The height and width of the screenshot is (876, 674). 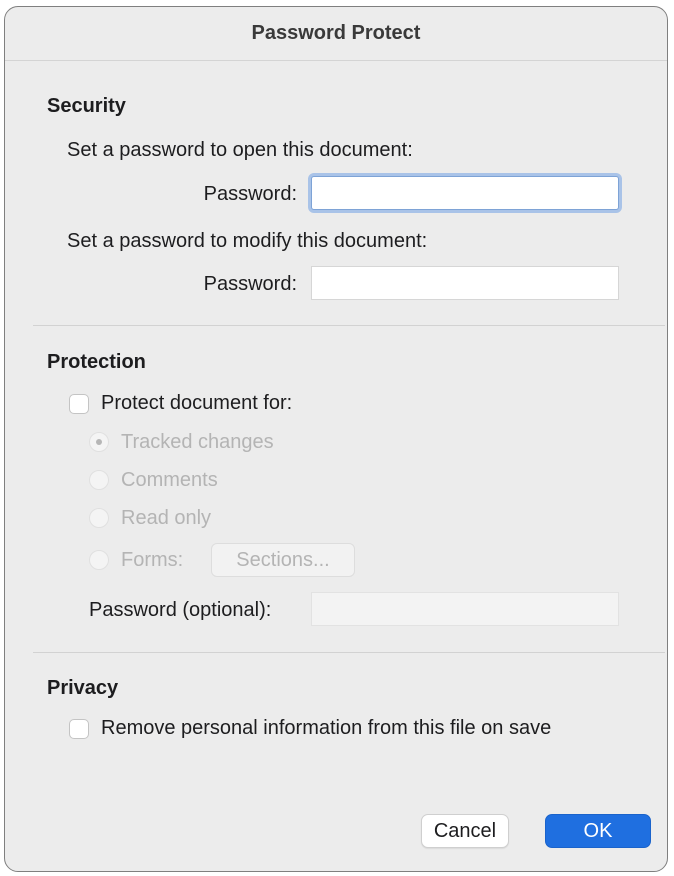 What do you see at coordinates (598, 831) in the screenshot?
I see `ok-button: OK` at bounding box center [598, 831].